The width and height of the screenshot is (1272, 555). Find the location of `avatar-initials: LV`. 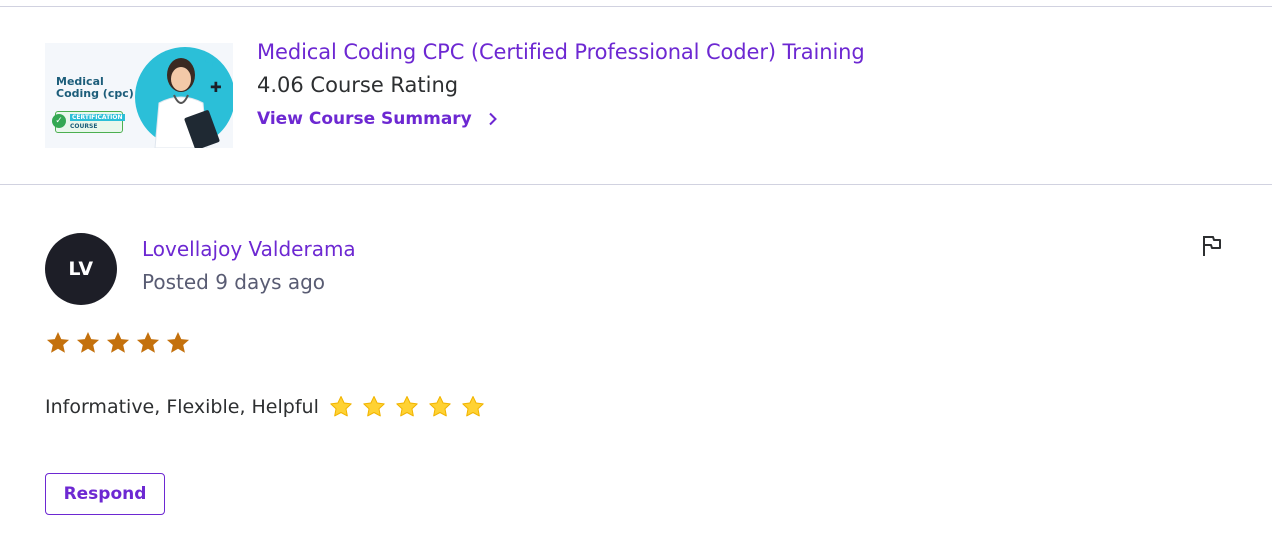

avatar-initials: LV is located at coordinates (81, 269).